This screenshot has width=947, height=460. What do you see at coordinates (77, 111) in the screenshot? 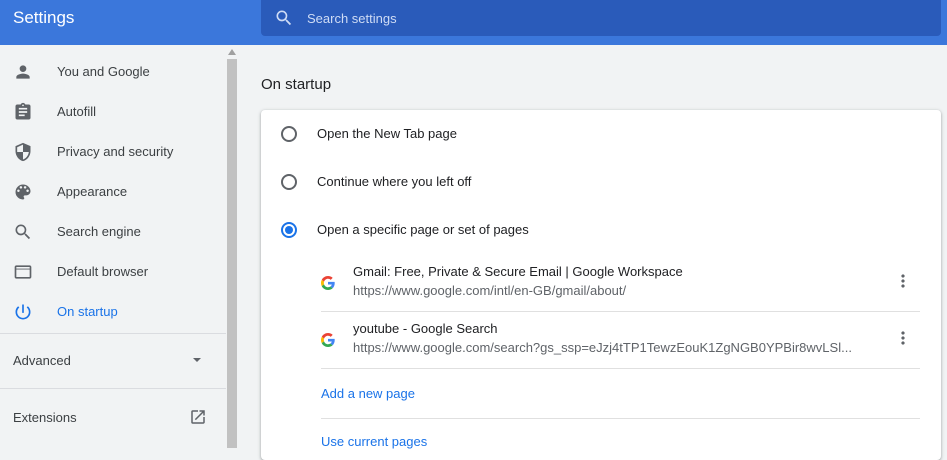
I see `sidebar-item-label: Autofill` at bounding box center [77, 111].